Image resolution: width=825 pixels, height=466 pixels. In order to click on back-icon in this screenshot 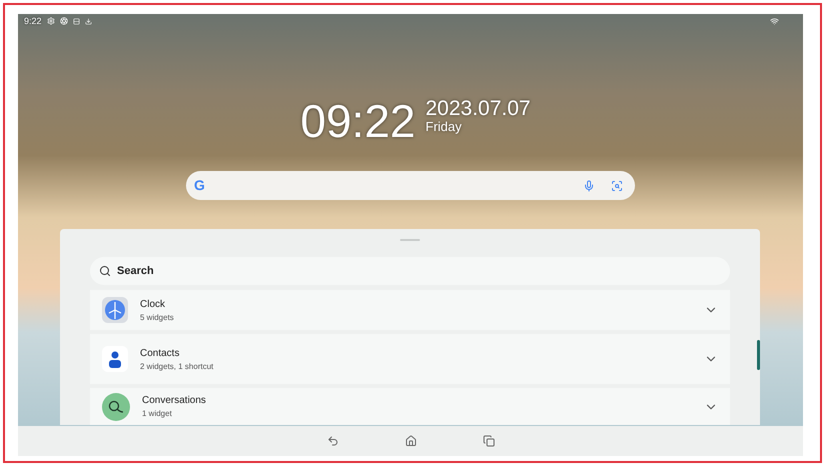, I will do `click(332, 441)`.